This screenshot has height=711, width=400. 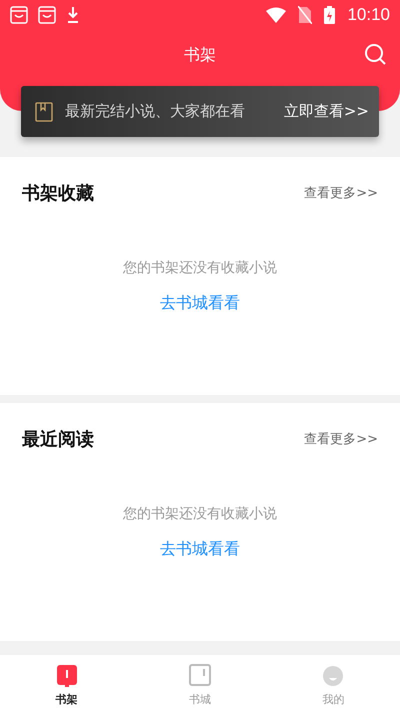 What do you see at coordinates (44, 112) in the screenshot?
I see `bookmark-book-icon` at bounding box center [44, 112].